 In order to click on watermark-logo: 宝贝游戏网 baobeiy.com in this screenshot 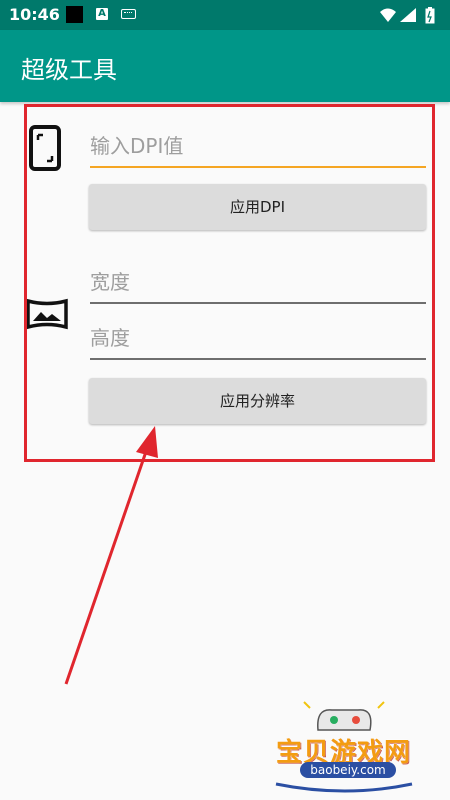, I will do `click(345, 749)`.